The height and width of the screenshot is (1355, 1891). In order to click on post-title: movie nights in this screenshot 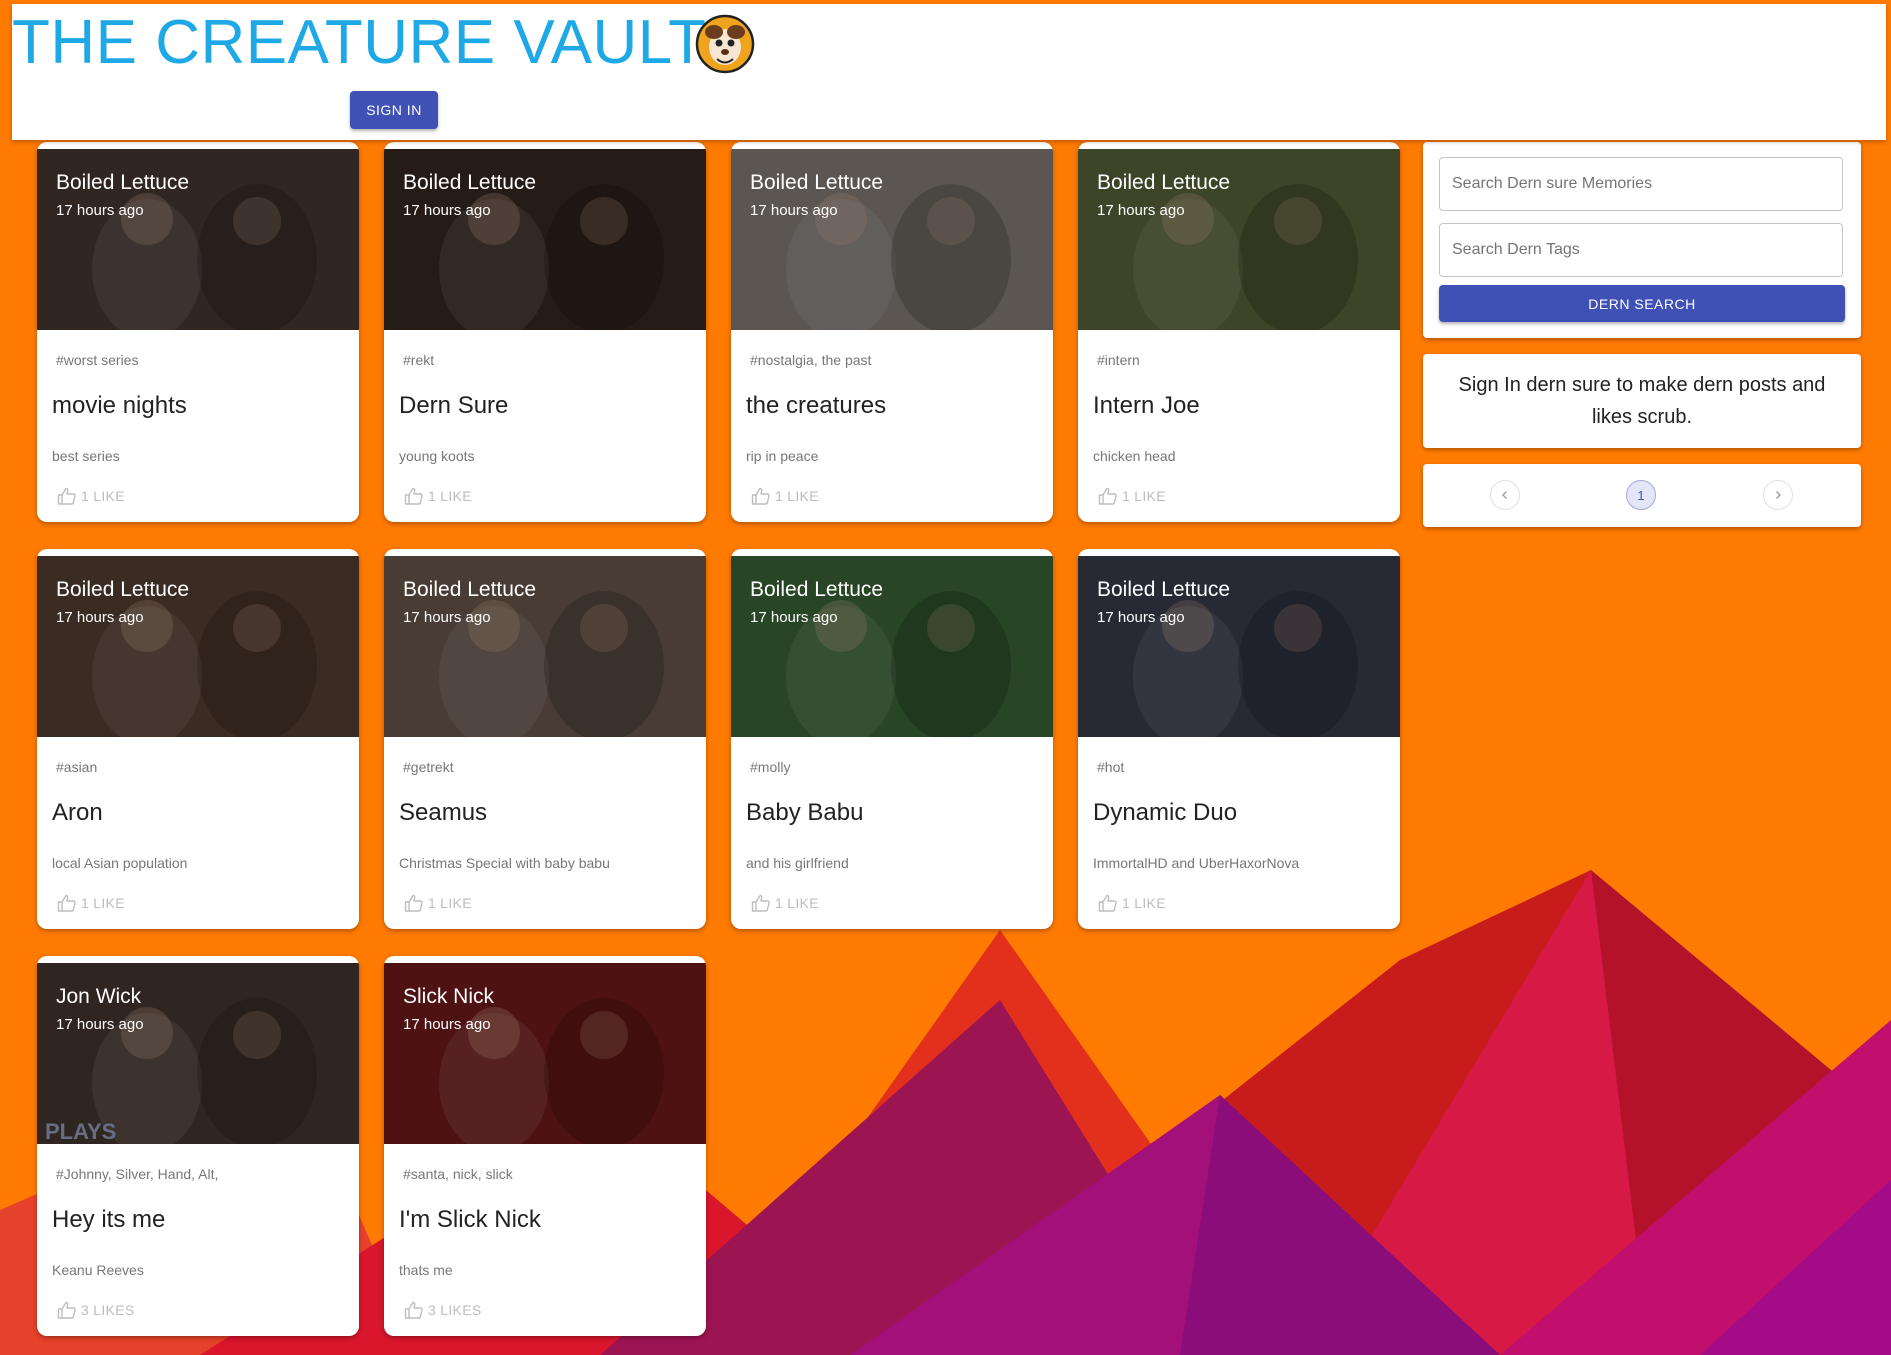, I will do `click(119, 405)`.